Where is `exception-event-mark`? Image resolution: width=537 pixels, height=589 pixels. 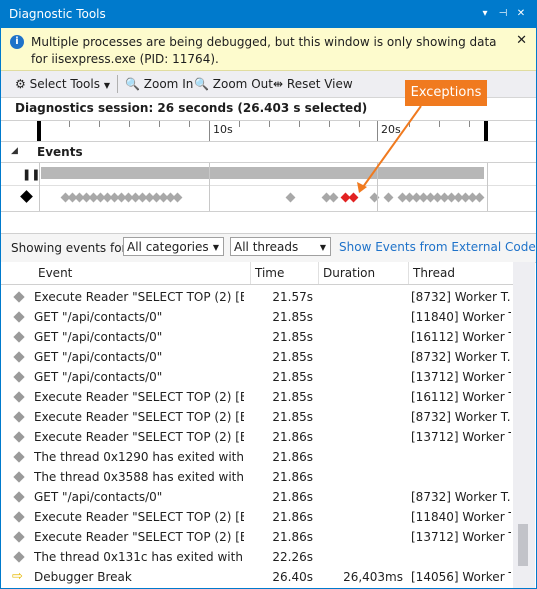
exception-event-mark is located at coordinates (353, 197).